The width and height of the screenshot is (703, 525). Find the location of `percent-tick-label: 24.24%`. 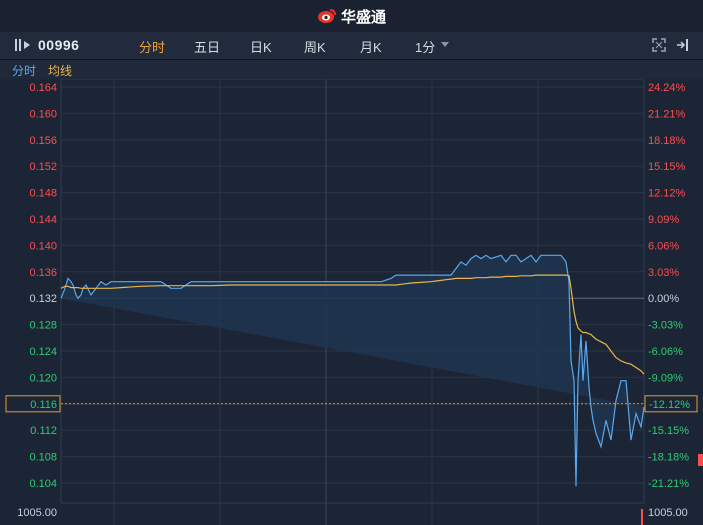

percent-tick-label: 24.24% is located at coordinates (667, 88).